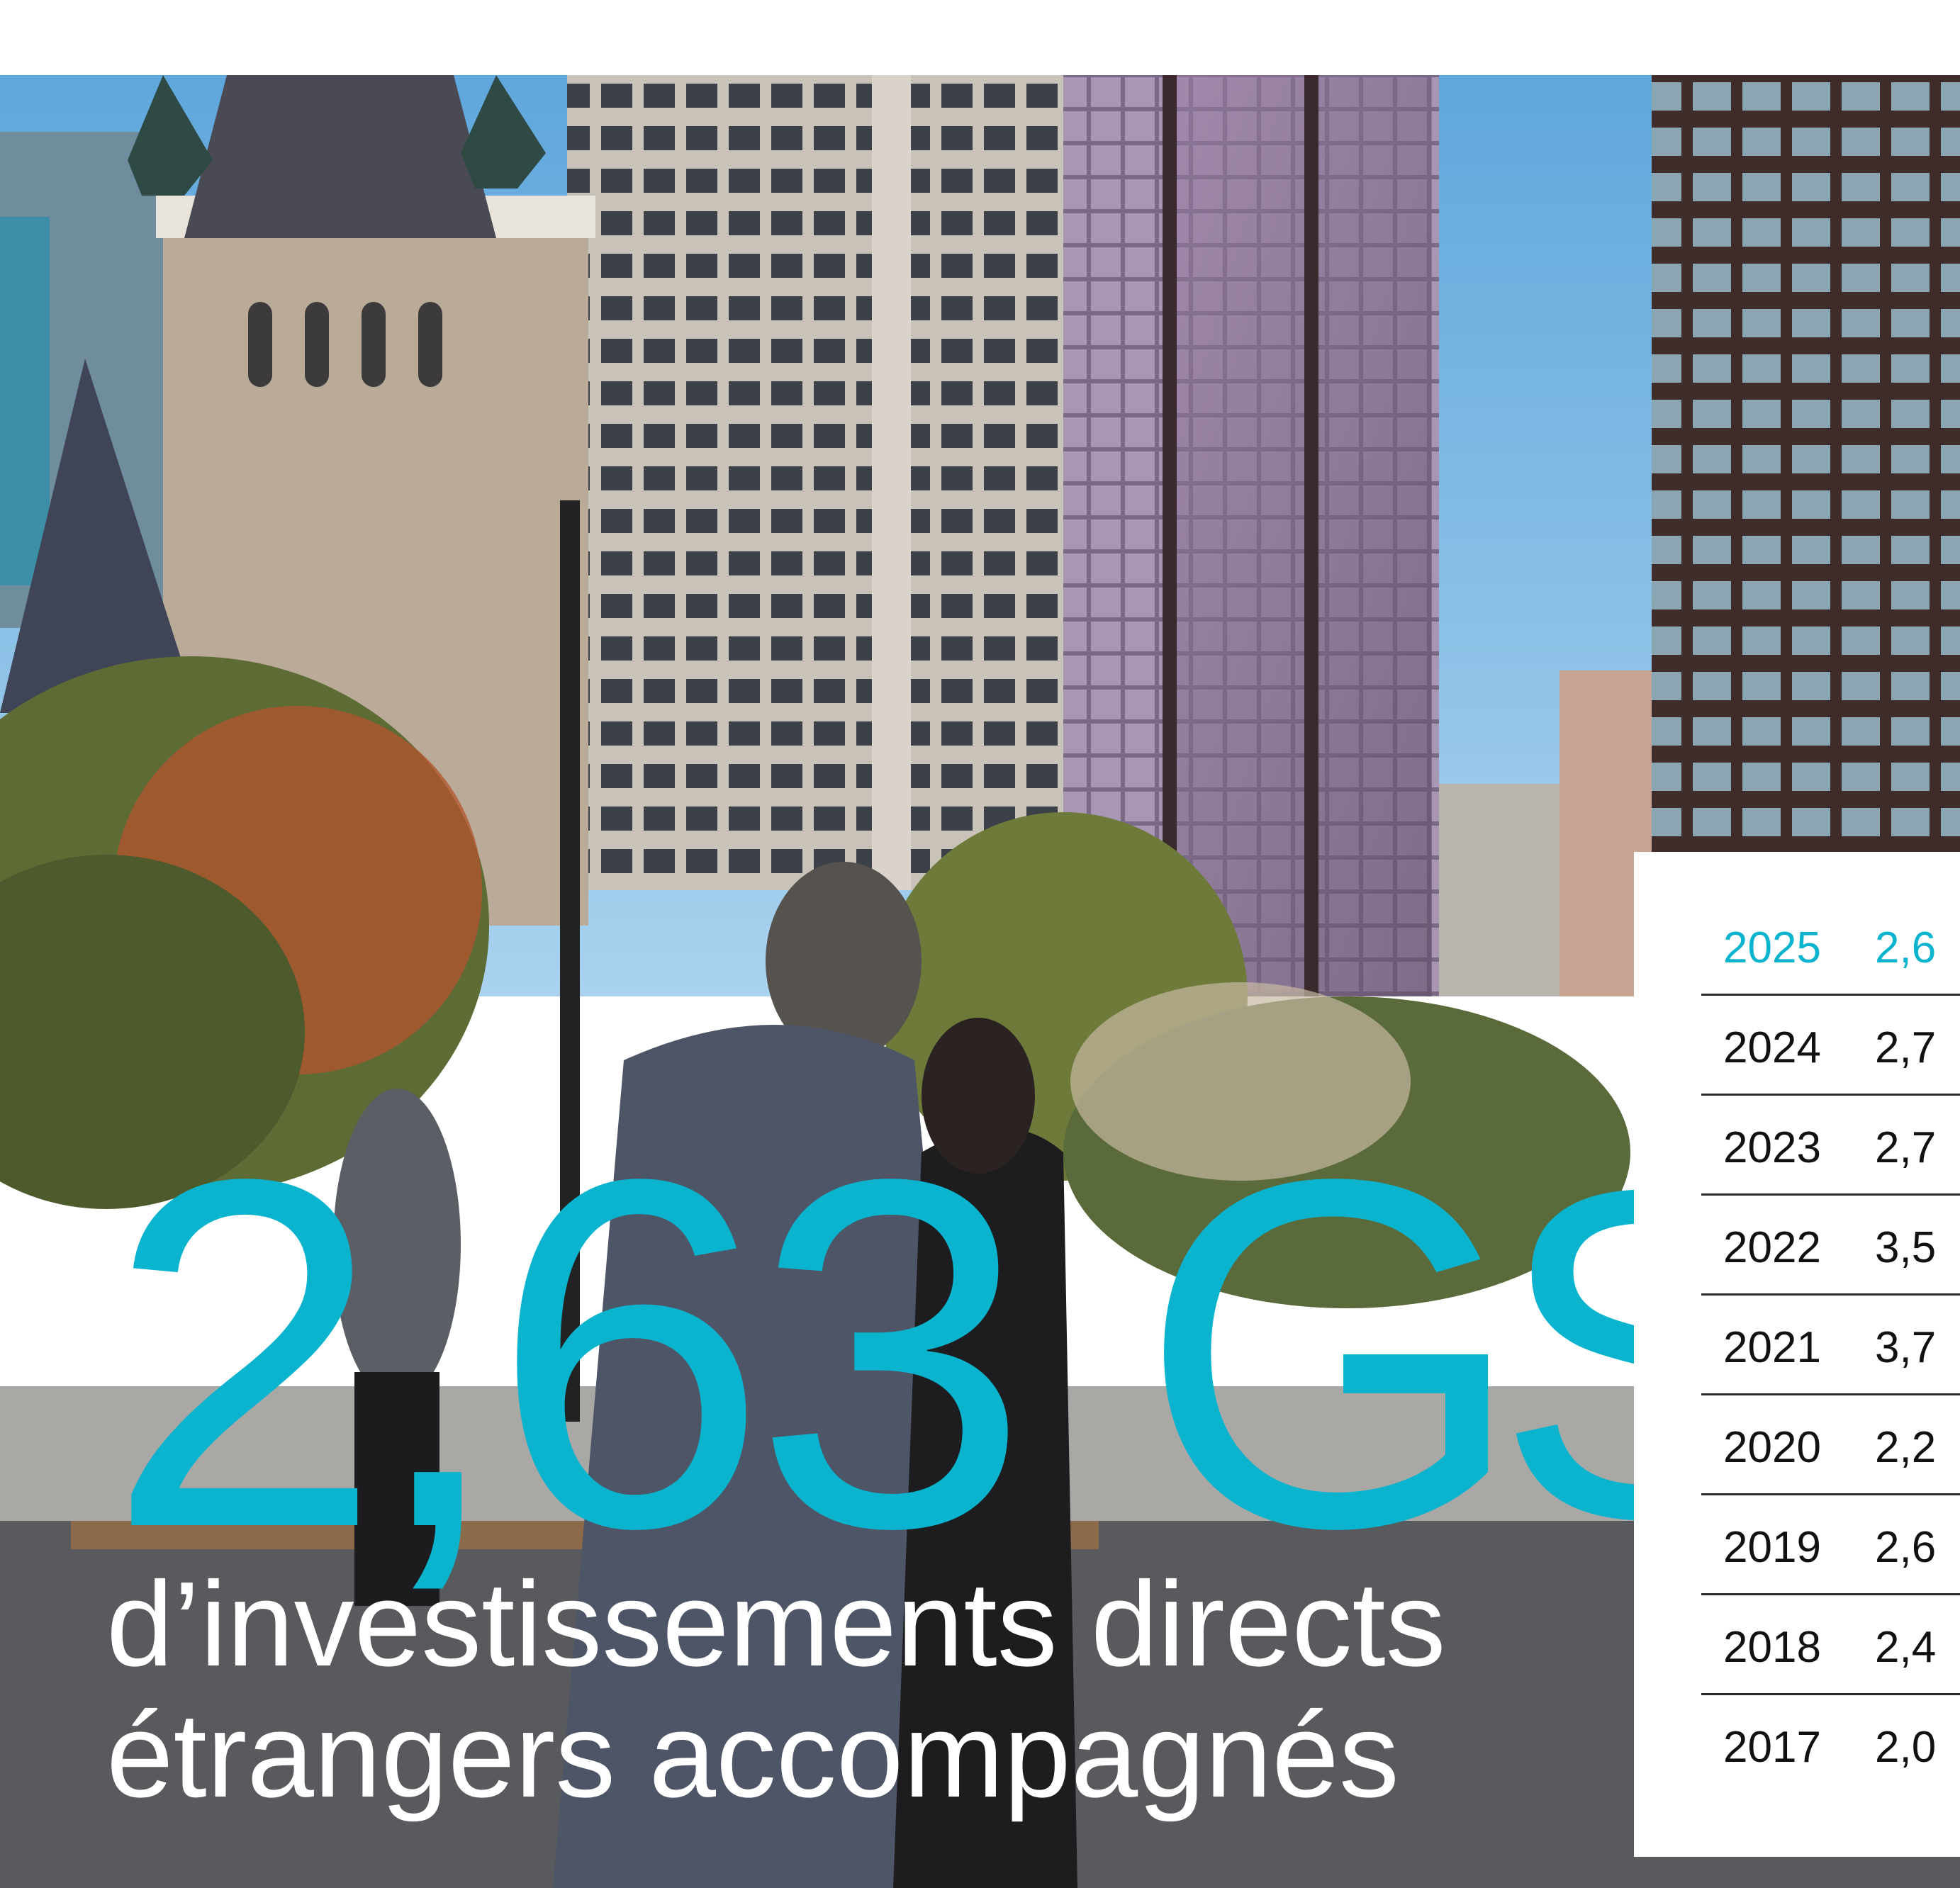  Describe the element at coordinates (1830, 1545) in the screenshot. I see `table-row: 2019 2,6` at that location.